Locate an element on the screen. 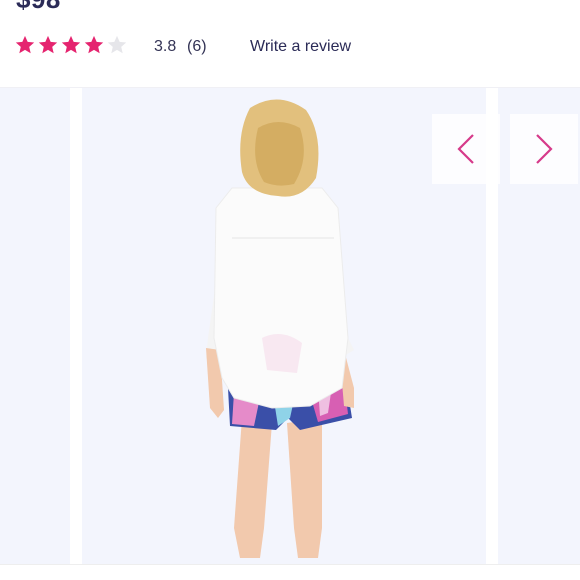 This screenshot has width=580, height=580. gallery-next-button is located at coordinates (544, 149).